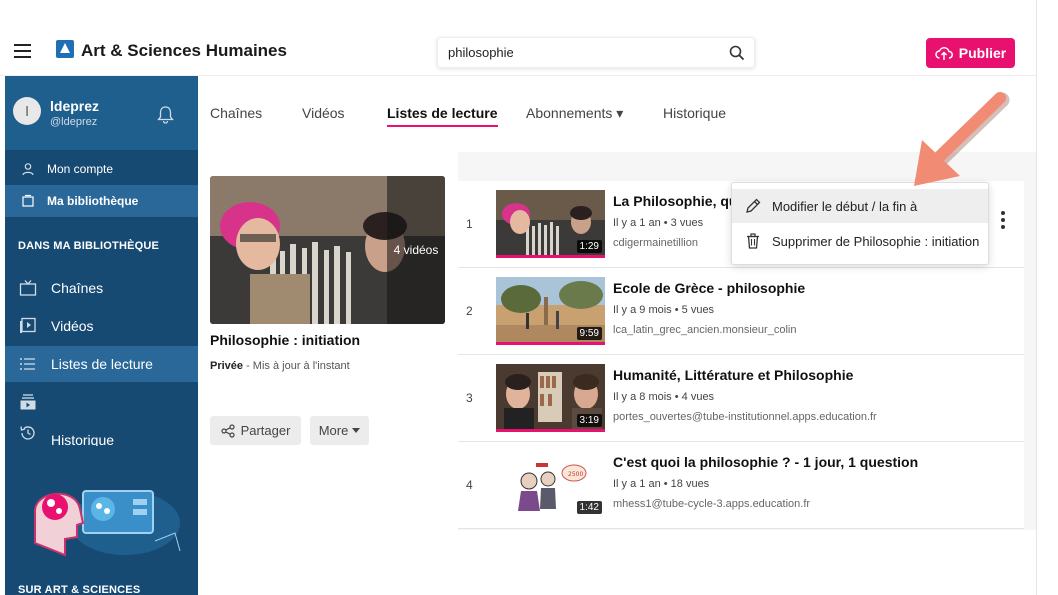 Image resolution: width=1058 pixels, height=595 pixels. Describe the element at coordinates (982, 53) in the screenshot. I see `publish-label: Publier` at that location.